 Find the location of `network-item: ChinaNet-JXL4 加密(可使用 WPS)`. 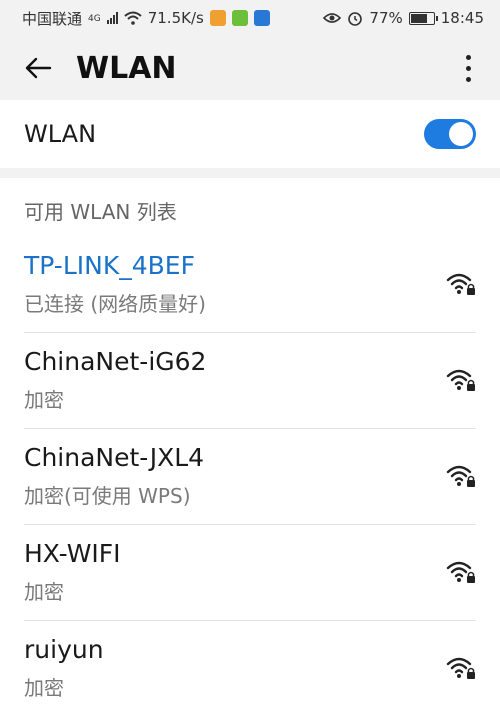

network-item: ChinaNet-JXL4 加密(可使用 WPS) is located at coordinates (250, 476).